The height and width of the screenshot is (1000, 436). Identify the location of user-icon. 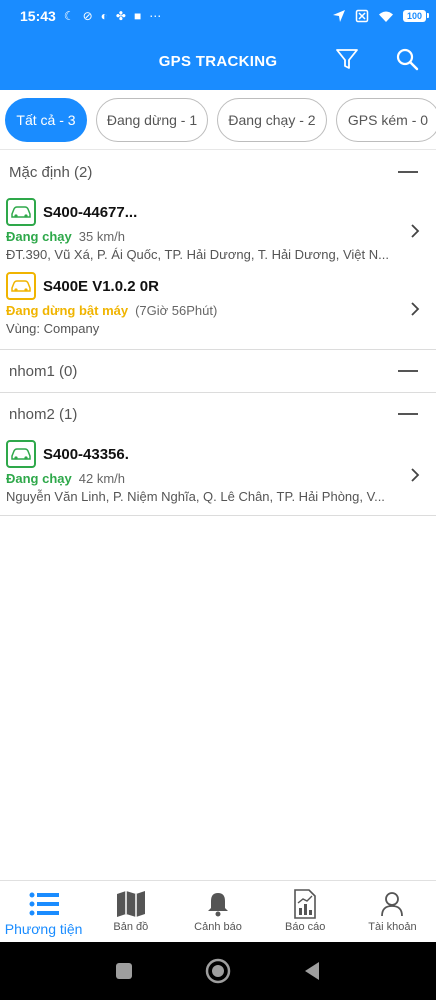
(392, 904).